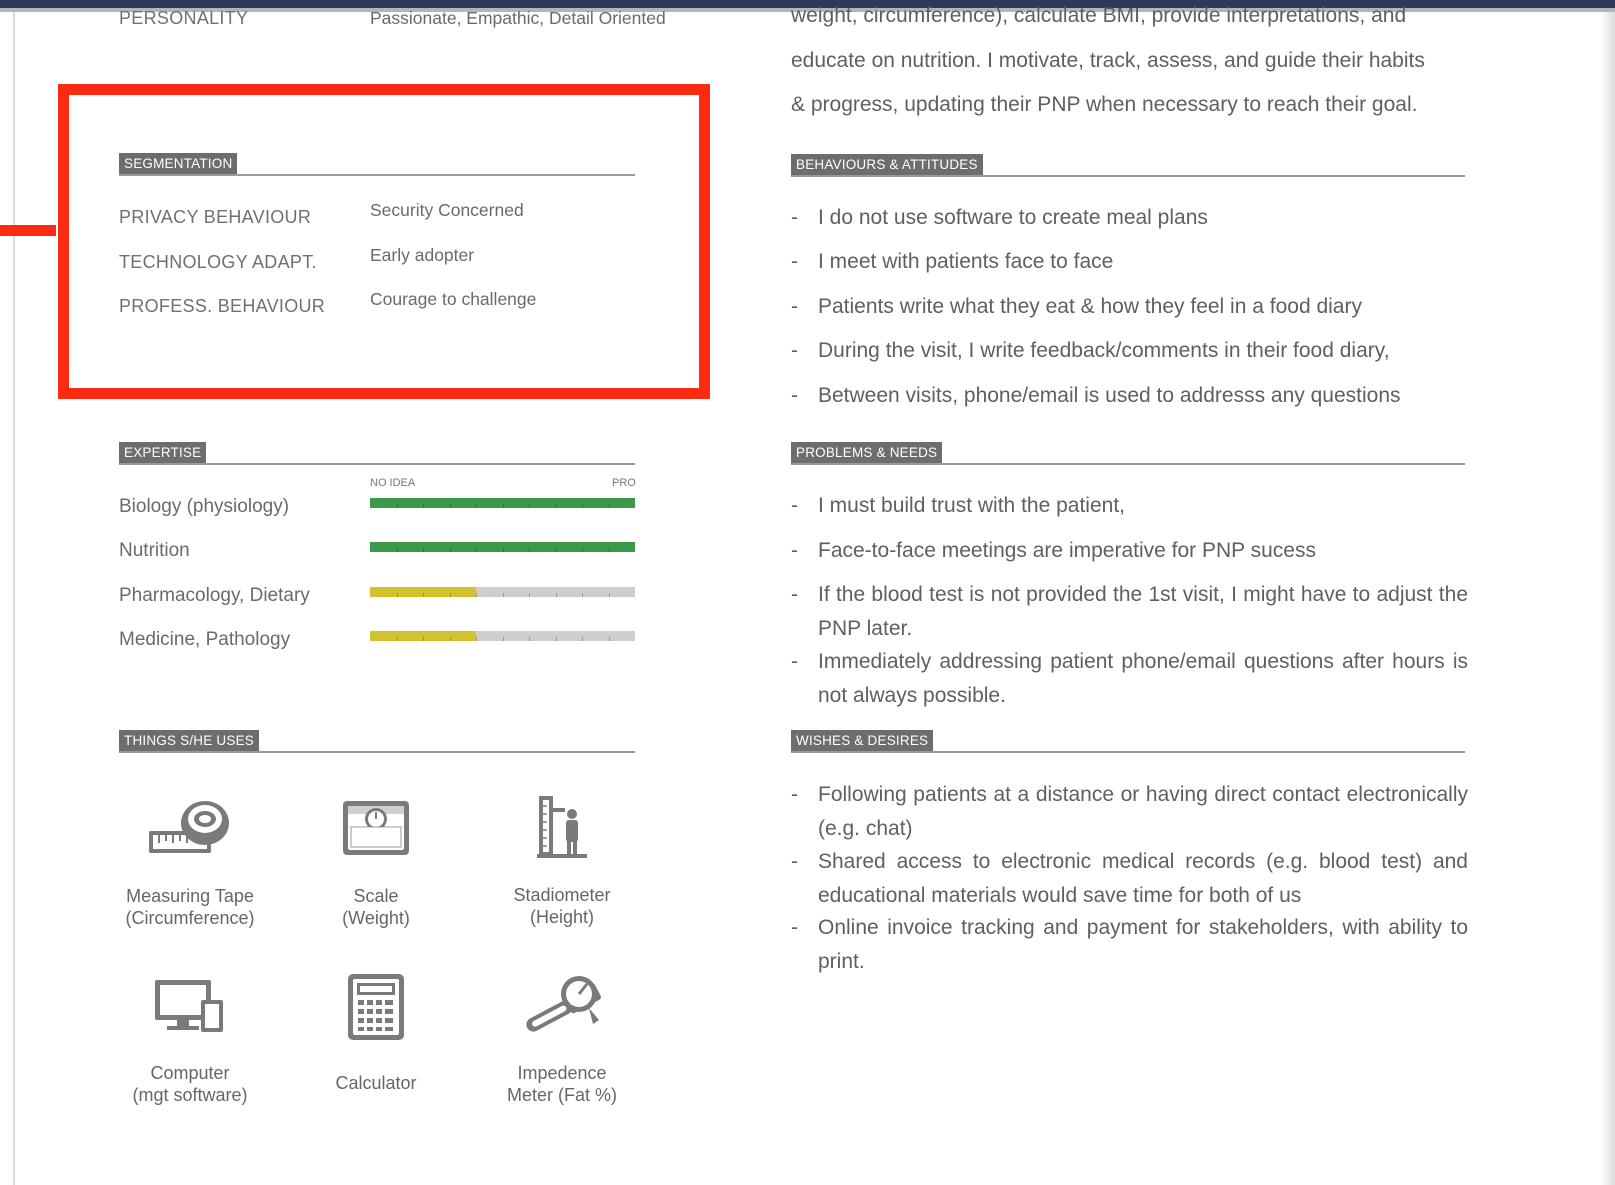  I want to click on tool-computer: Computer (mgt software), so click(190, 1041).